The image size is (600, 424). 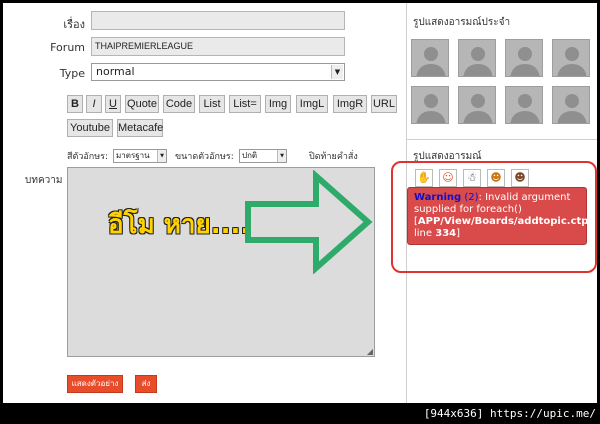 What do you see at coordinates (212, 104) in the screenshot?
I see `list-button: List` at bounding box center [212, 104].